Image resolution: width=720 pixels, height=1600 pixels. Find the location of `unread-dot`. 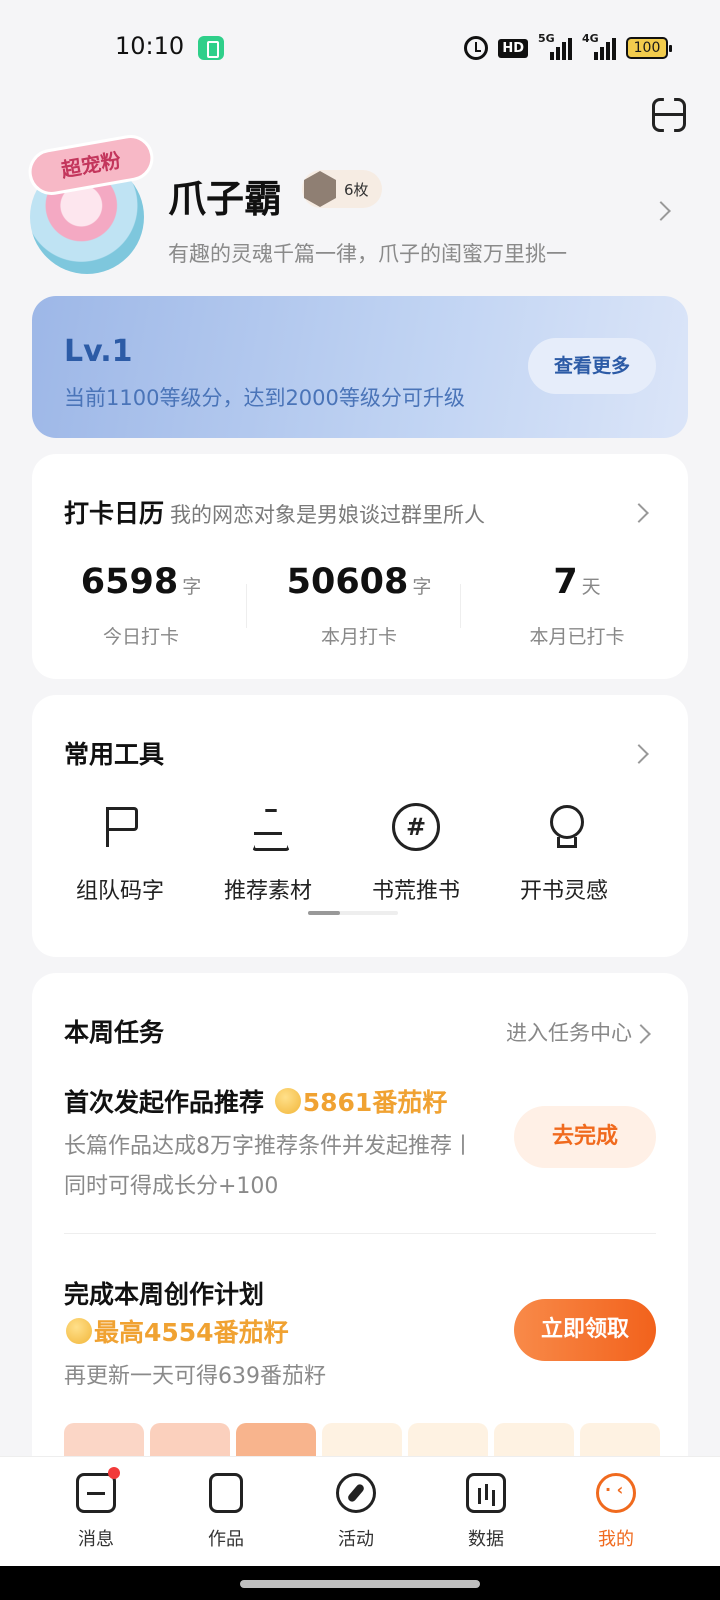

unread-dot is located at coordinates (114, 1473).